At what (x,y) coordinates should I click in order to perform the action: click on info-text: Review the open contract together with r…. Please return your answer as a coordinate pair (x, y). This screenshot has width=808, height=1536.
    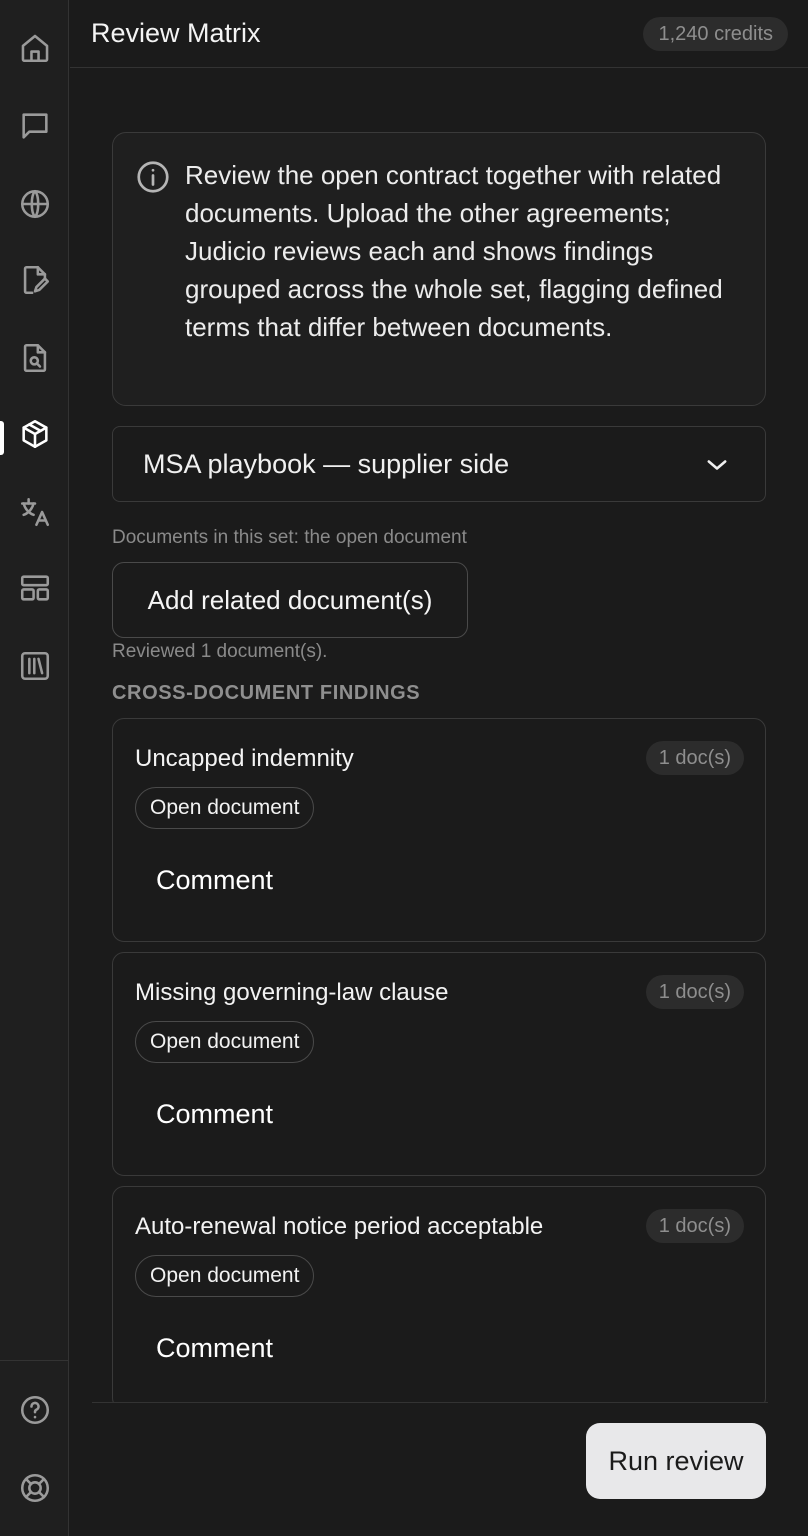
    Looking at the image, I should click on (454, 251).